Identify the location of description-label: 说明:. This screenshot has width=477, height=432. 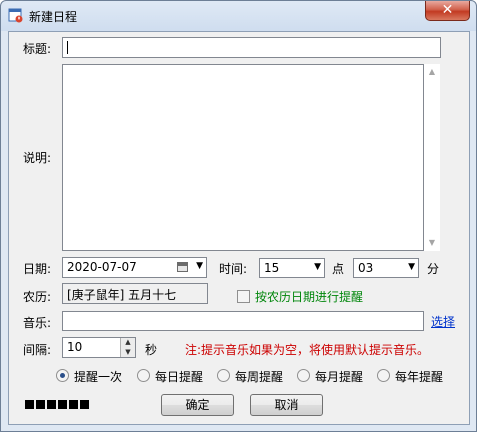
(37, 158).